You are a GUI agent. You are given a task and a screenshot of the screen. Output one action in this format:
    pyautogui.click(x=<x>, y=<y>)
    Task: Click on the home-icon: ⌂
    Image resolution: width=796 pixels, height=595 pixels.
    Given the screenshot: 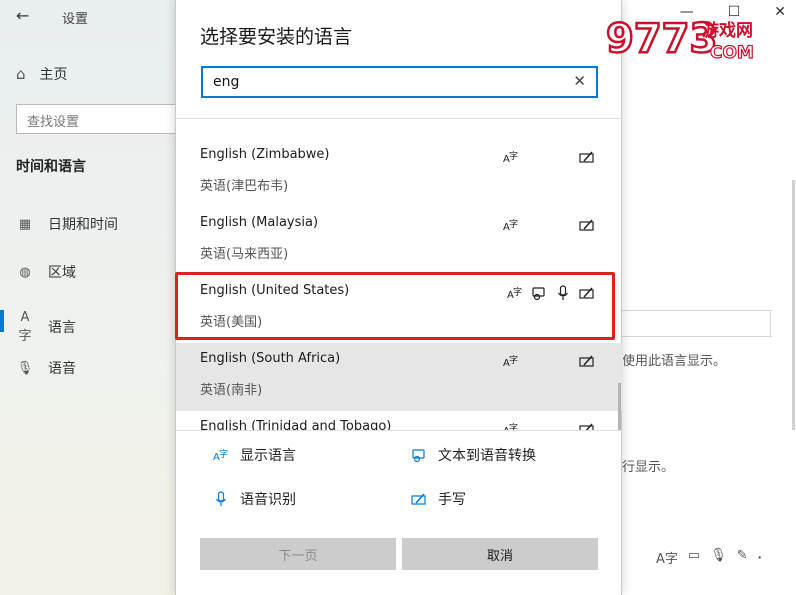 What is the action you would take?
    pyautogui.click(x=21, y=74)
    